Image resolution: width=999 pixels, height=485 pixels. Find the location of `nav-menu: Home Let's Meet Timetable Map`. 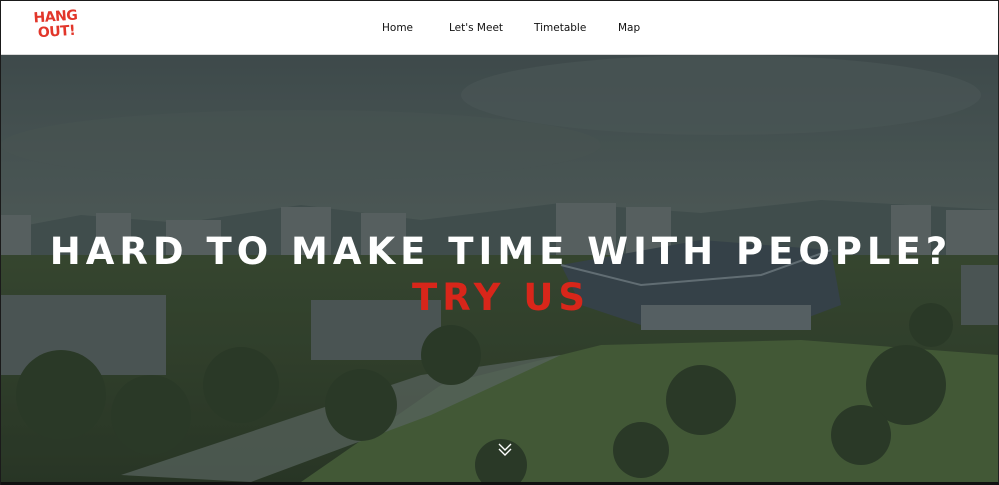

nav-menu: Home Let's Meet Timetable Map is located at coordinates (499, 27).